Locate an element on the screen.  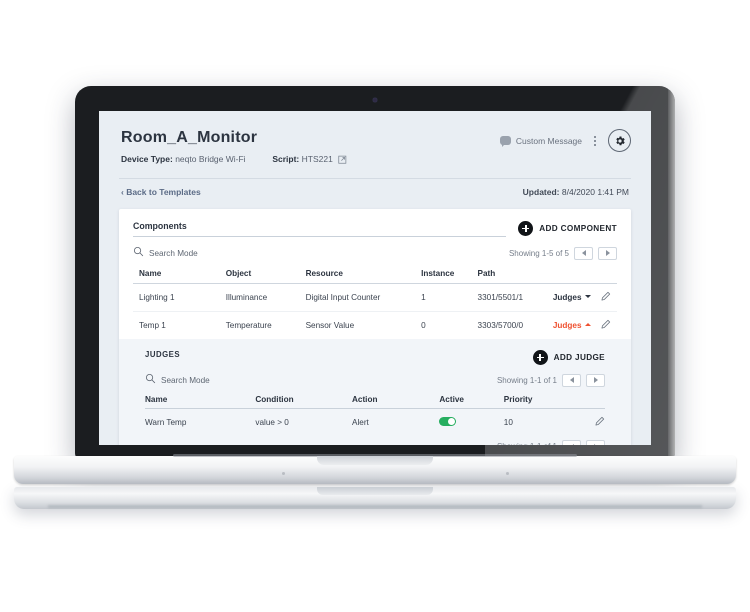
add-judge-label: ADD JUDGE is located at coordinates (579, 357).